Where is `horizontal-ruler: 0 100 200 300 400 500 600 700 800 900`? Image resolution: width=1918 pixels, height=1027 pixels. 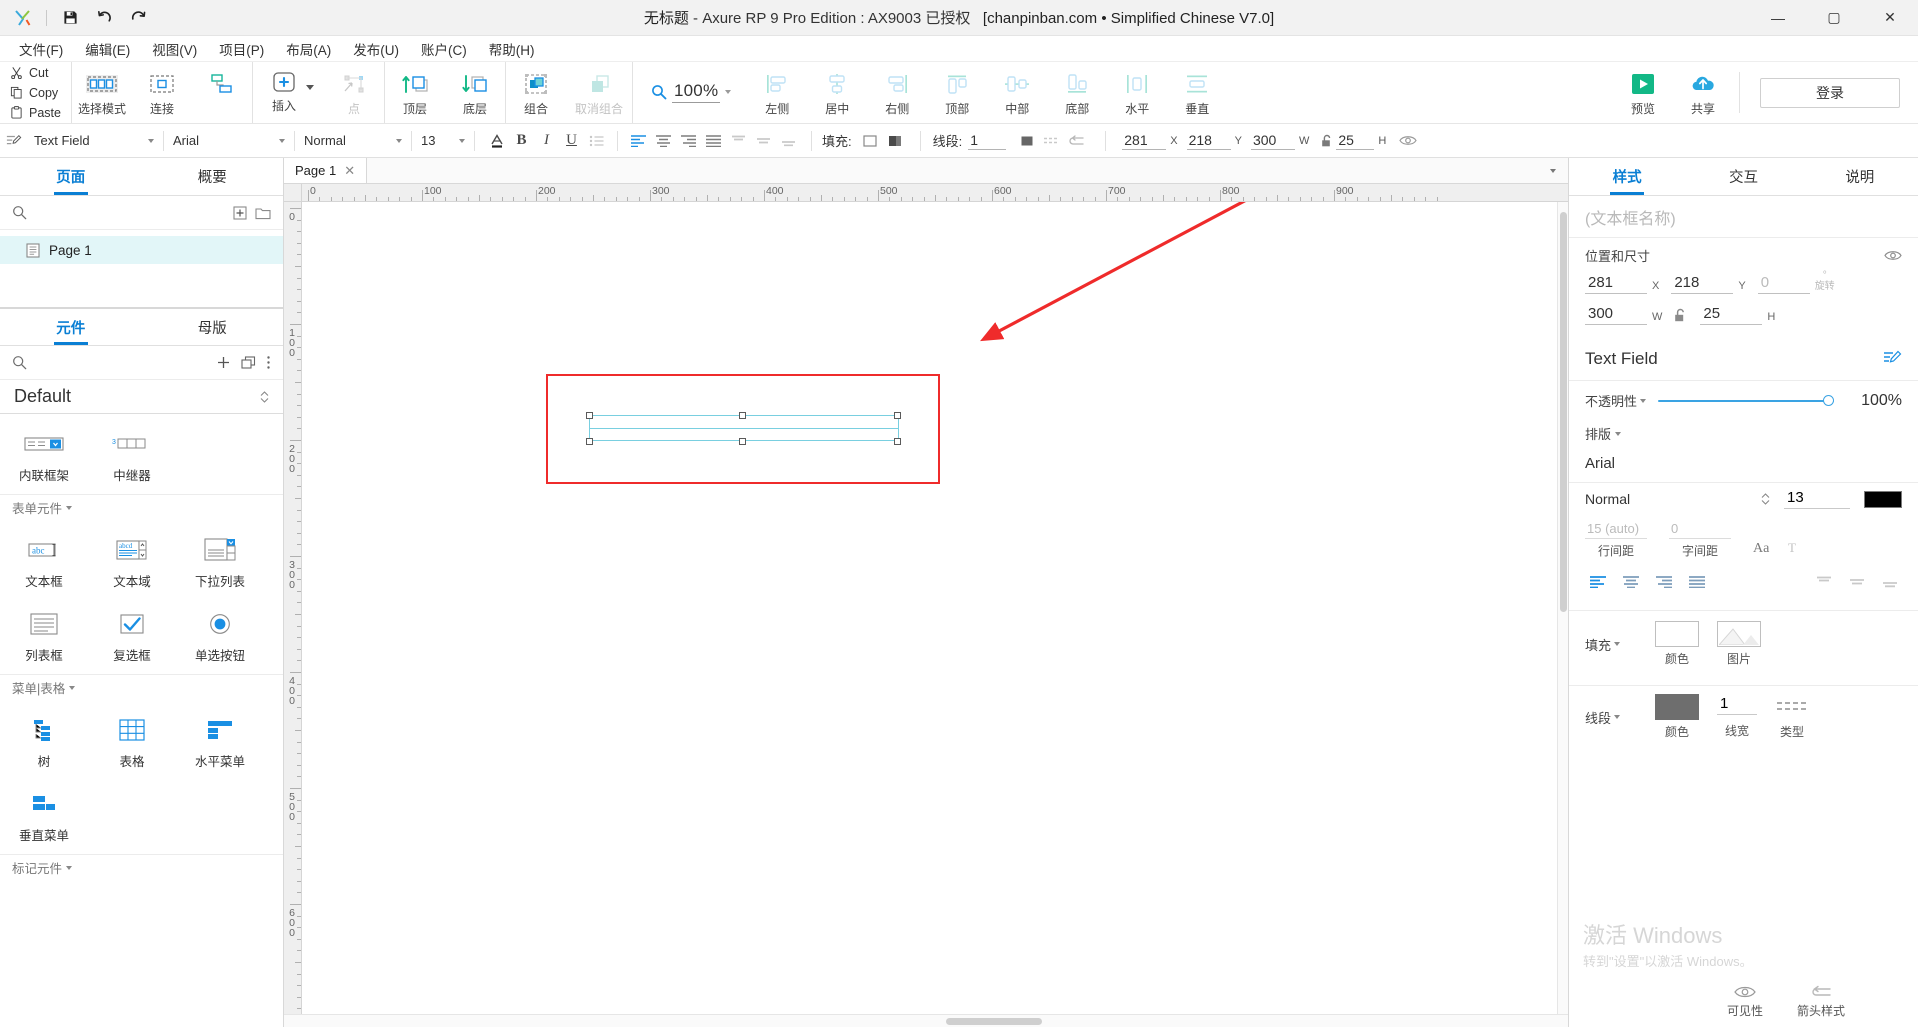
horizontal-ruler: 0 100 200 300 400 500 600 700 800 900 is located at coordinates (935, 193).